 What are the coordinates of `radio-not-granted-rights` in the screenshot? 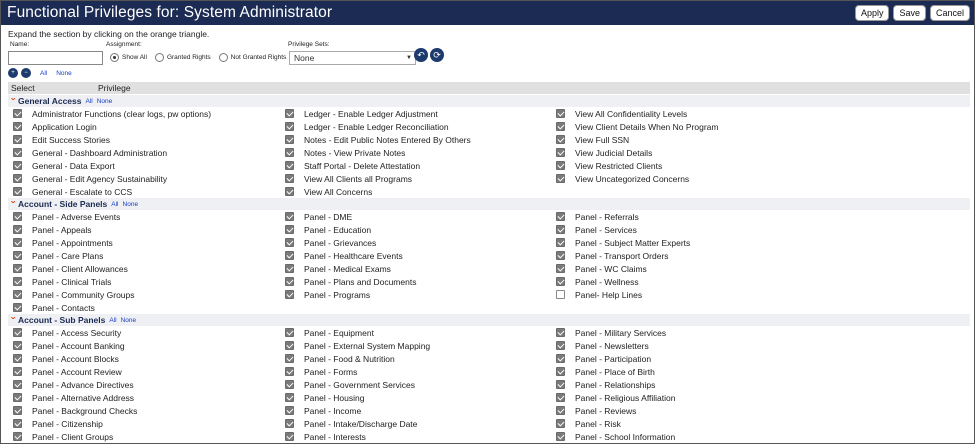 It's located at (223, 57).